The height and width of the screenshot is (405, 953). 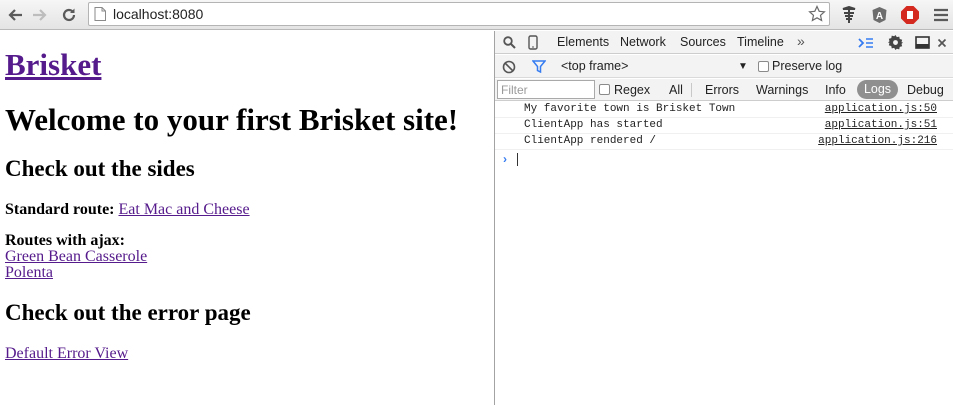 What do you see at coordinates (922, 42) in the screenshot?
I see `dock-side-icon` at bounding box center [922, 42].